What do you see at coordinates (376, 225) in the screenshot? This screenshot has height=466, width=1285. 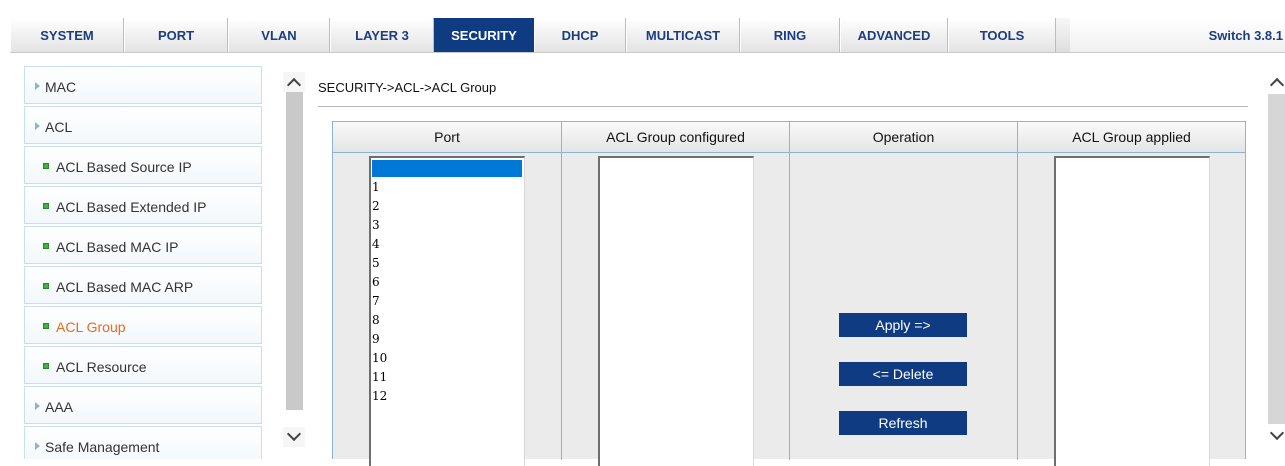 I see `port-option: 3` at bounding box center [376, 225].